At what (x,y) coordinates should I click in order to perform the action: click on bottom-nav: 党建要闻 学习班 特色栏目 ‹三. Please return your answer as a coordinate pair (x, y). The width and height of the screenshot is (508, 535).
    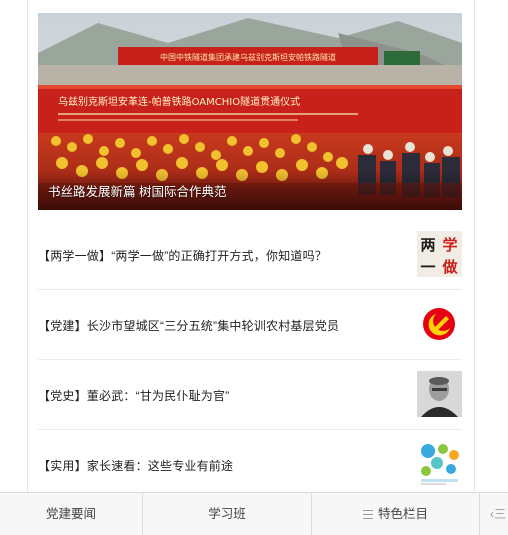
    Looking at the image, I should click on (254, 513).